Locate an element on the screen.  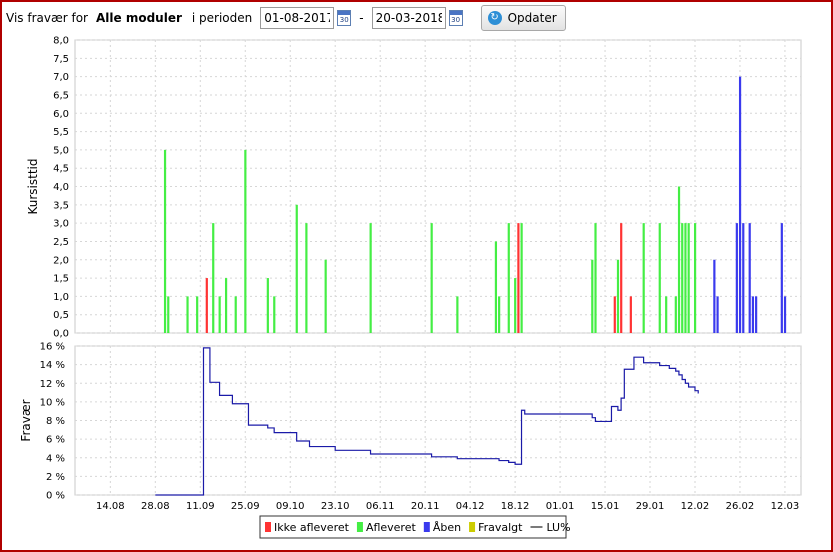
y-tick-label: 1,5 is located at coordinates (61, 279).